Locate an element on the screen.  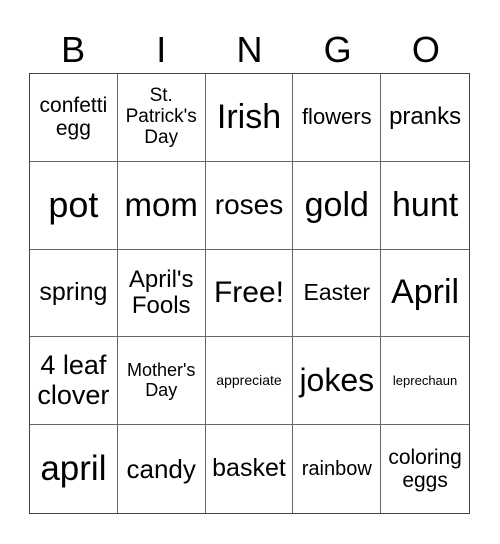
cell-label: appreciate is located at coordinates (249, 380).